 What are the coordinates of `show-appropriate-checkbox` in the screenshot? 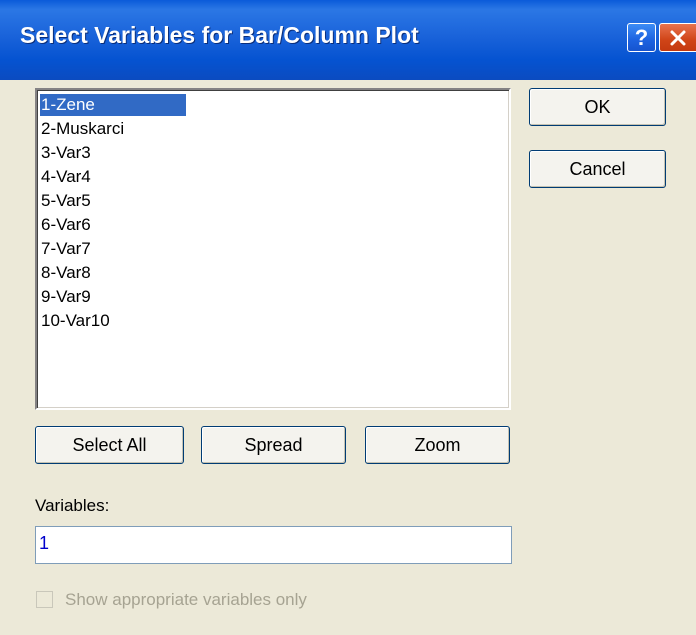 It's located at (44, 599).